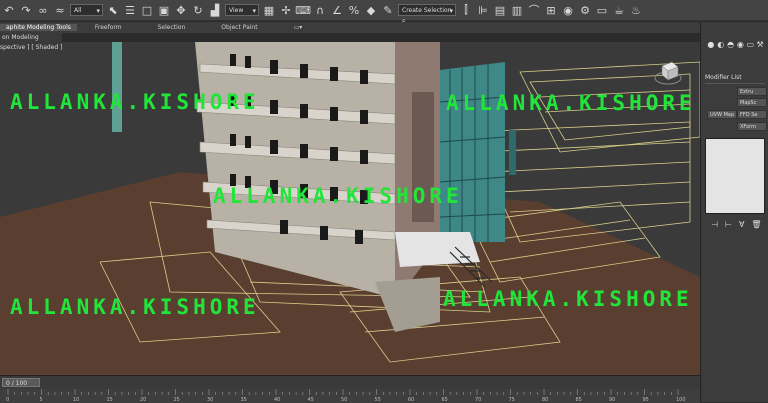 The width and height of the screenshot is (768, 403). Describe the element at coordinates (427, 15) in the screenshot. I see `named-selection-set-dropdown: Create Selection S` at that location.